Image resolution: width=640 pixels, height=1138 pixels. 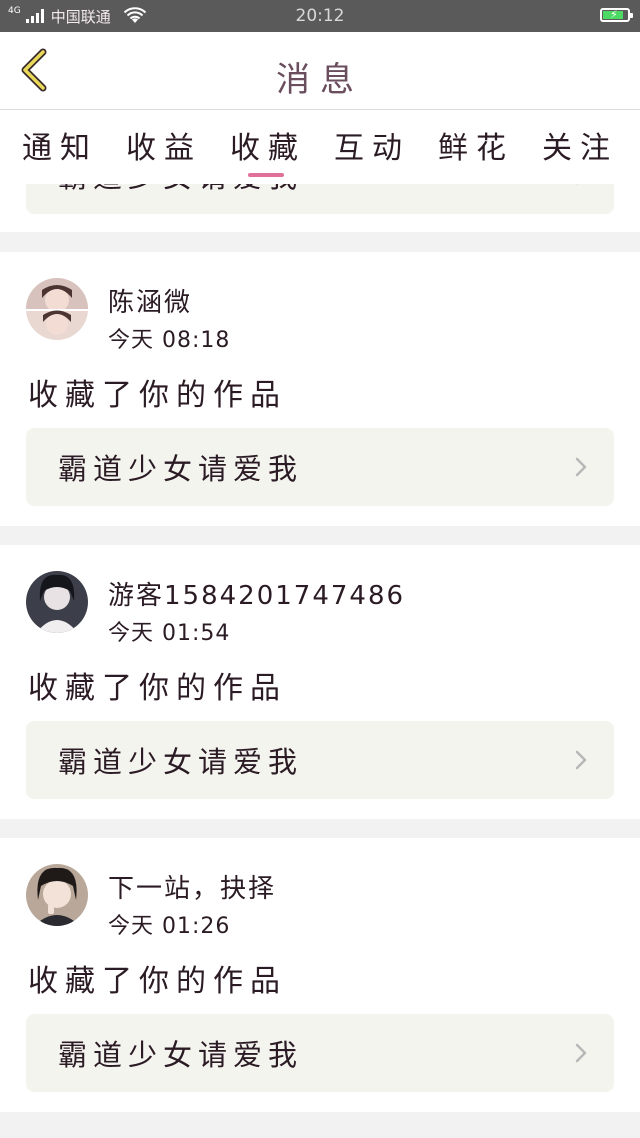 I want to click on battery-icon: ⚡, so click(x=616, y=15).